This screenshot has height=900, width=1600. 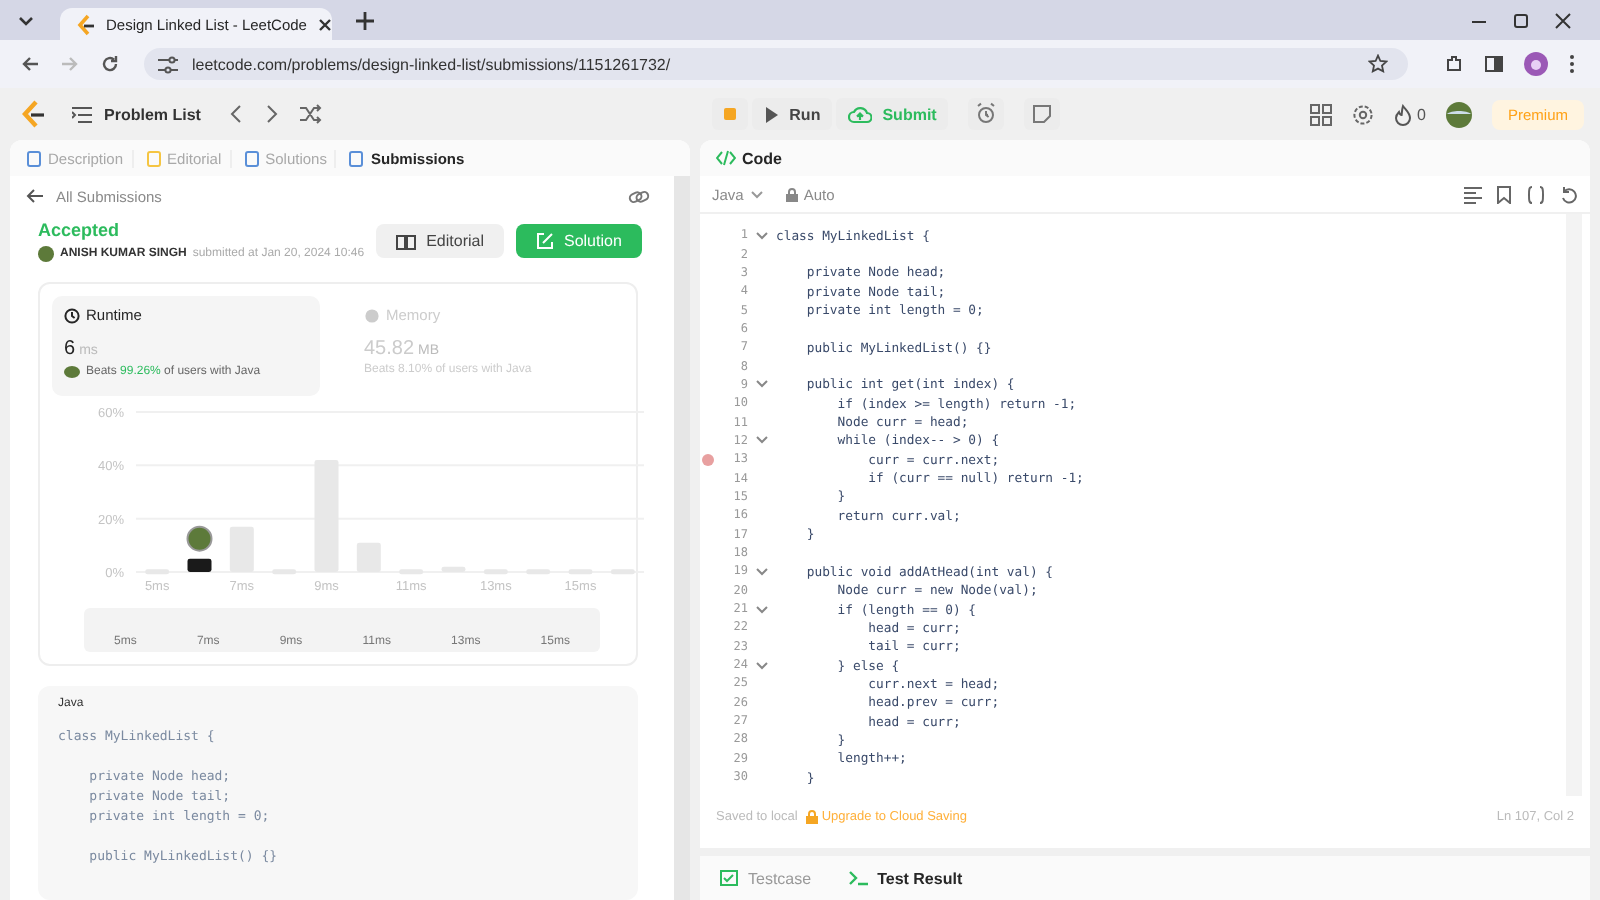 What do you see at coordinates (905, 878) in the screenshot?
I see `console-tab: Test Result` at bounding box center [905, 878].